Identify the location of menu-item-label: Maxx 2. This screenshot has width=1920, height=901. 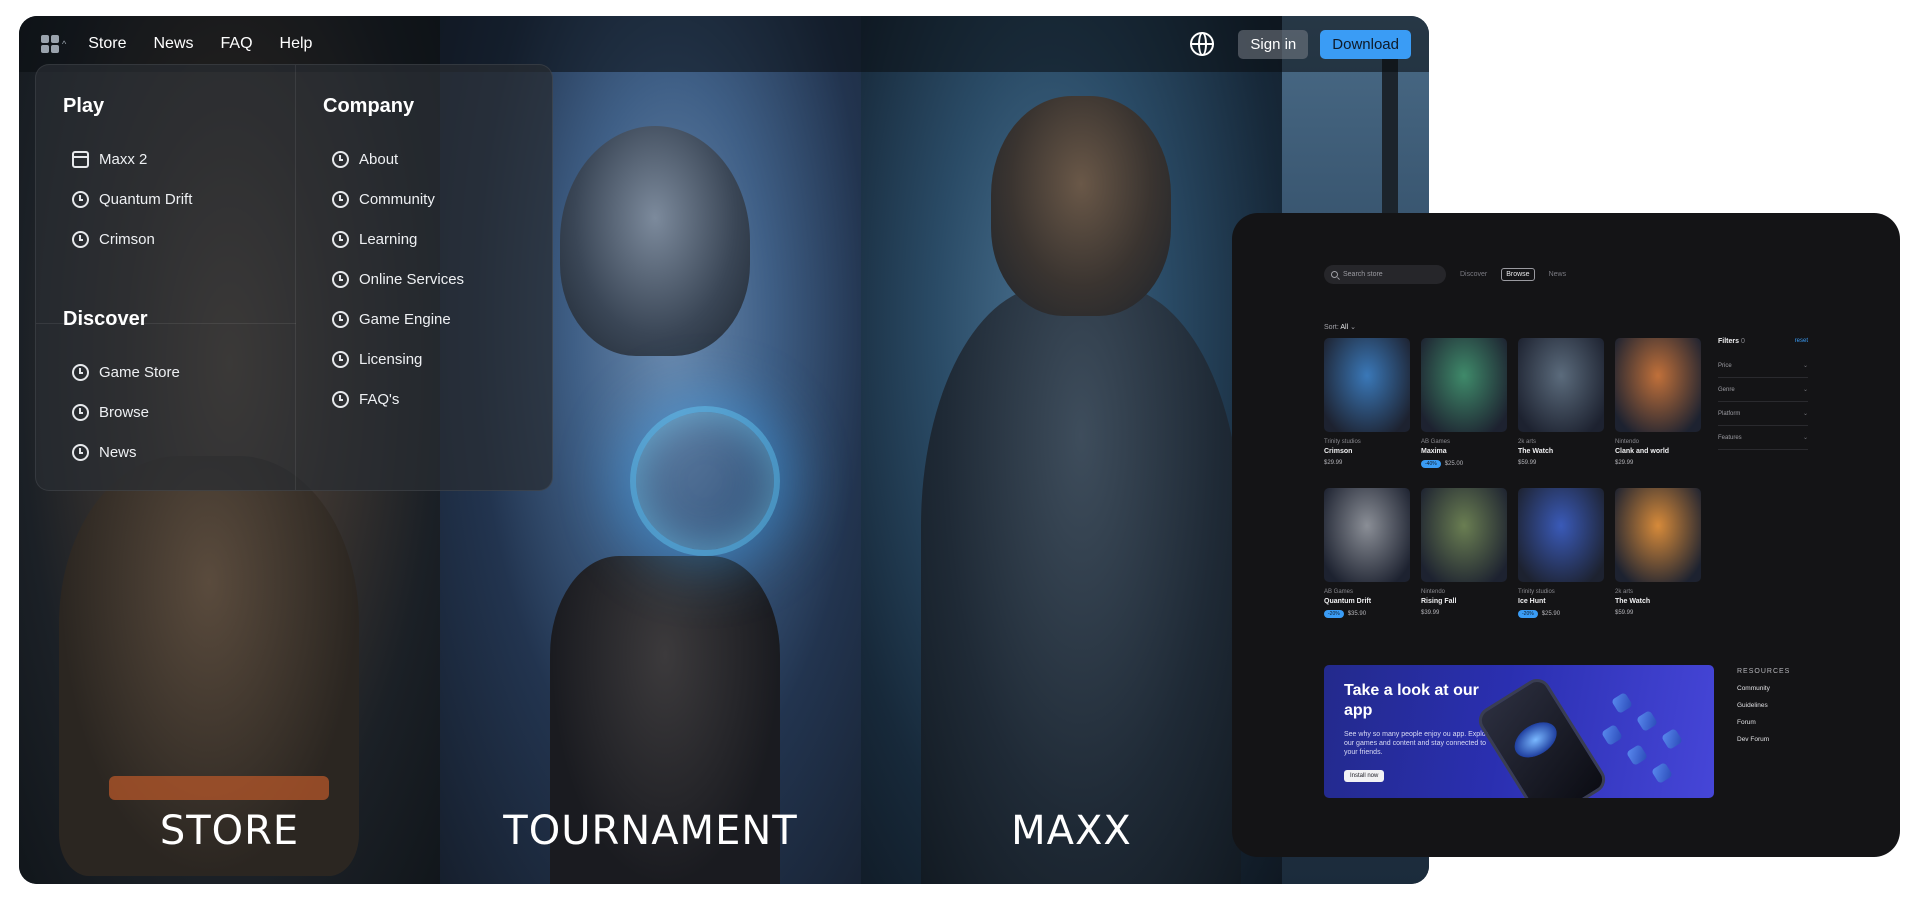
(123, 159).